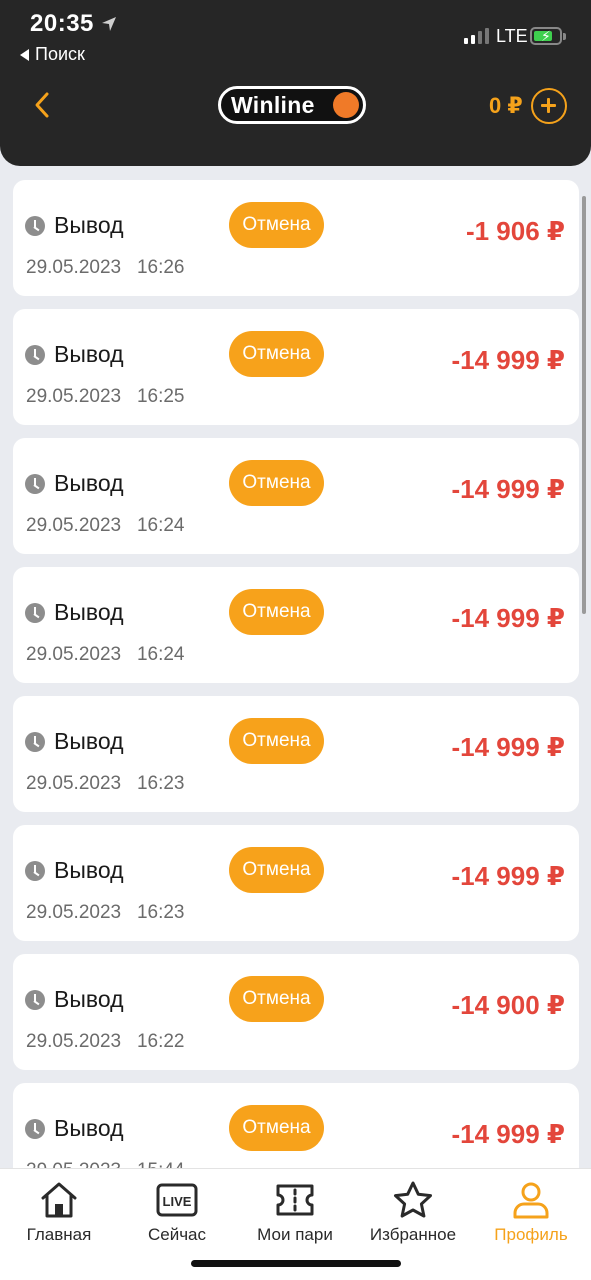 The image size is (591, 1280). I want to click on tab-my-bets: Мои пари, so click(295, 1214).